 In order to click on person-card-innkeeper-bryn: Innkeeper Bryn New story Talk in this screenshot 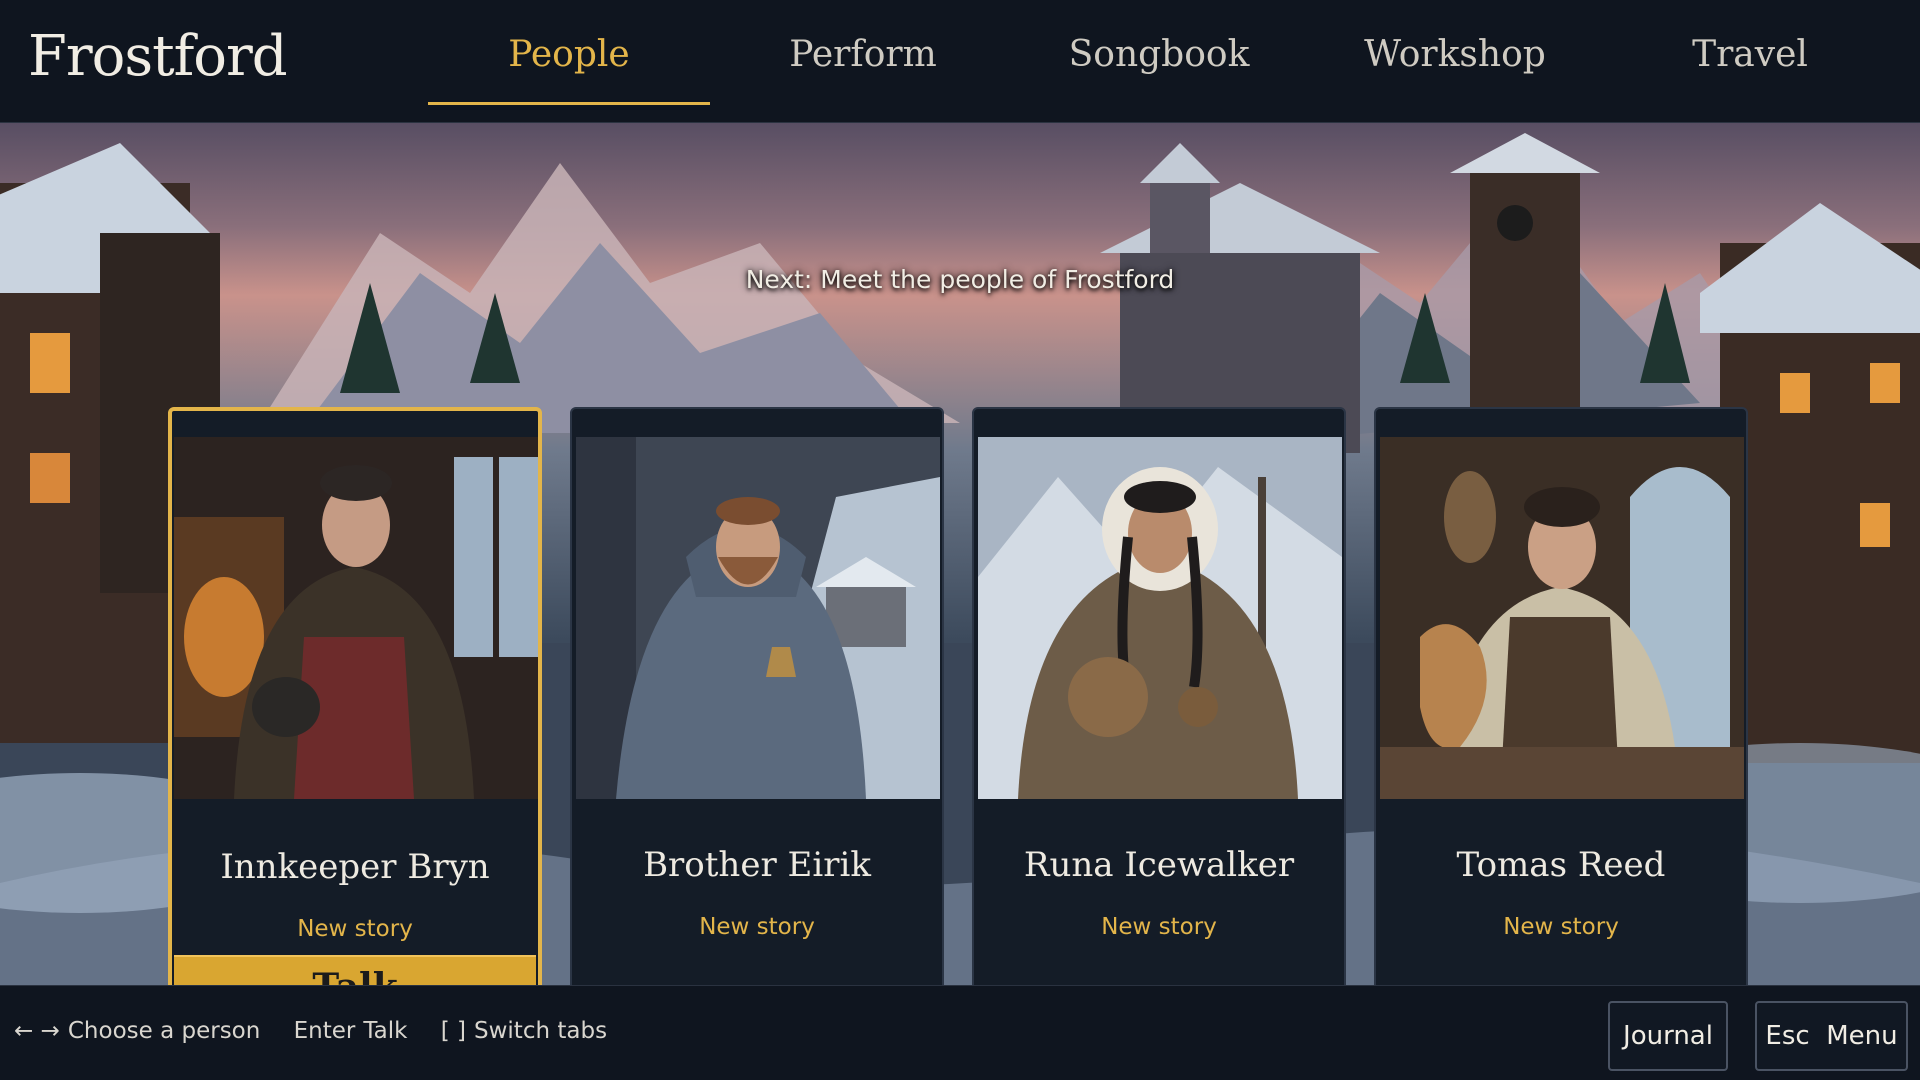, I will do `click(355, 696)`.